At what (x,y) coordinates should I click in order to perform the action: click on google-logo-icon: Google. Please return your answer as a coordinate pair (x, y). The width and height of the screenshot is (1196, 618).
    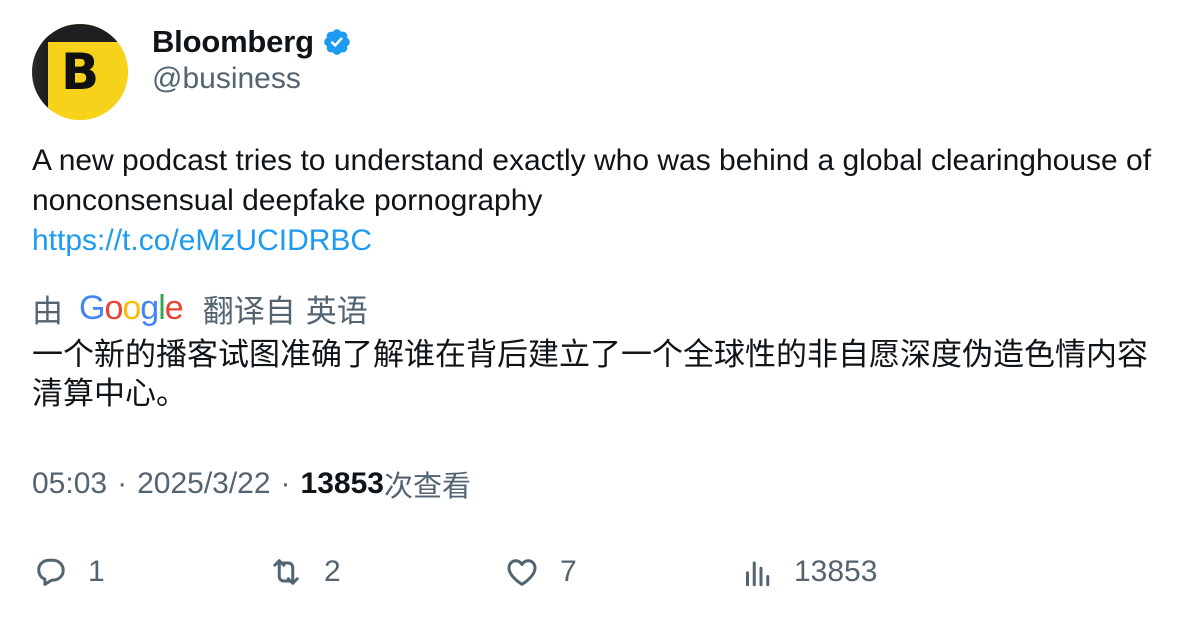
    Looking at the image, I should click on (131, 308).